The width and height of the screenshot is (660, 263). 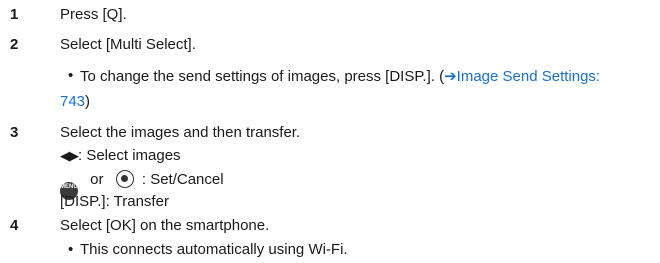 What do you see at coordinates (114, 201) in the screenshot?
I see `disp-transfer-text: [DISP.]: Transfer` at bounding box center [114, 201].